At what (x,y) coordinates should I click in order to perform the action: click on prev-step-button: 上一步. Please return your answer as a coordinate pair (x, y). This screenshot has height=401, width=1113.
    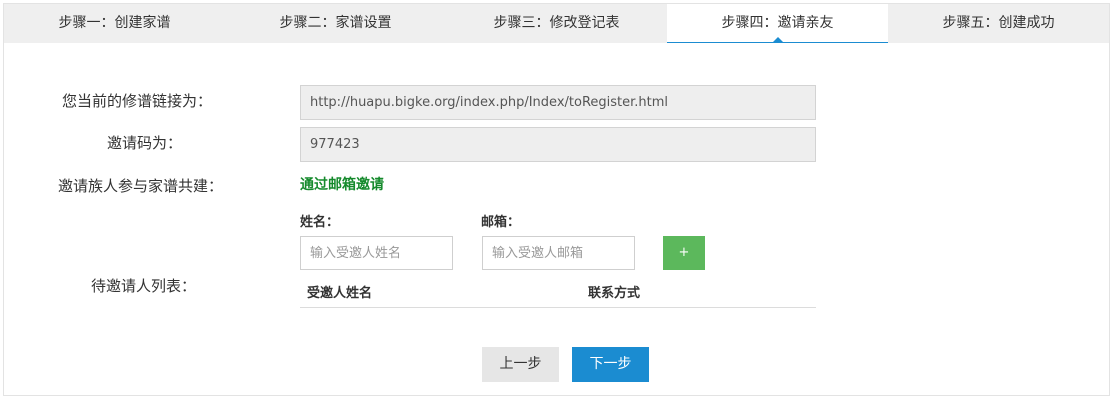
    Looking at the image, I should click on (520, 364).